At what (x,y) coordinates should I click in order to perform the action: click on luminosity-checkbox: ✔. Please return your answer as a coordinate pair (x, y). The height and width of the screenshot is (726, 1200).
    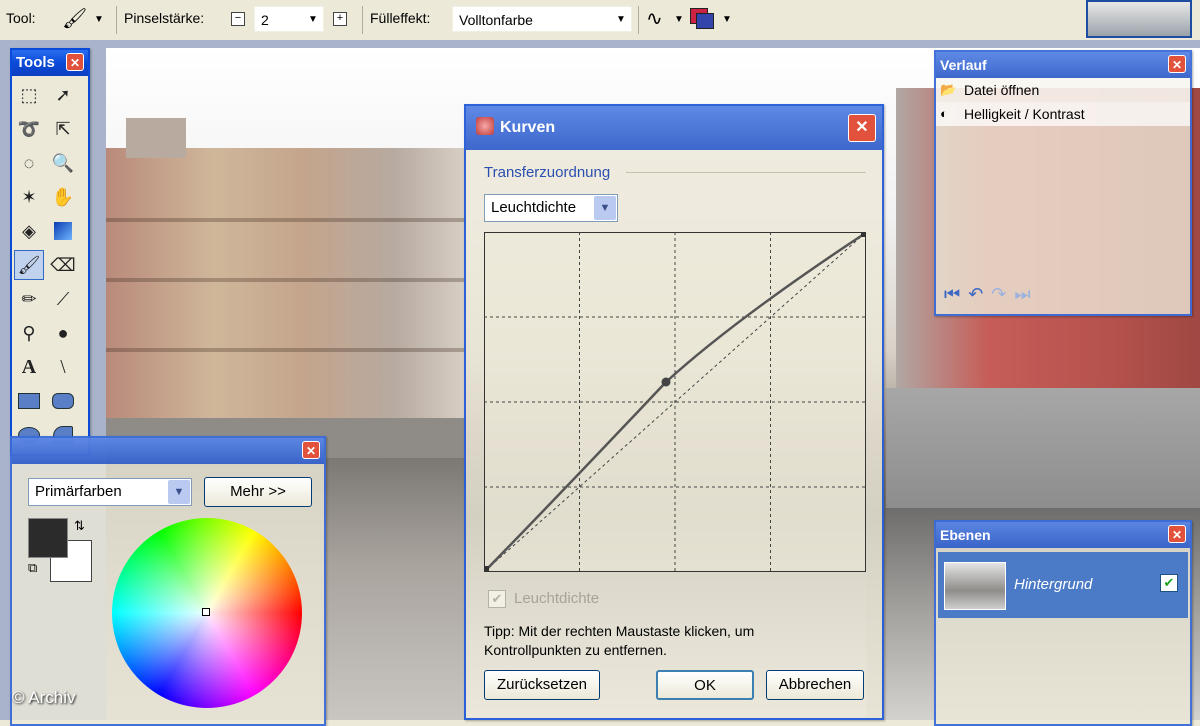
    Looking at the image, I should click on (497, 599).